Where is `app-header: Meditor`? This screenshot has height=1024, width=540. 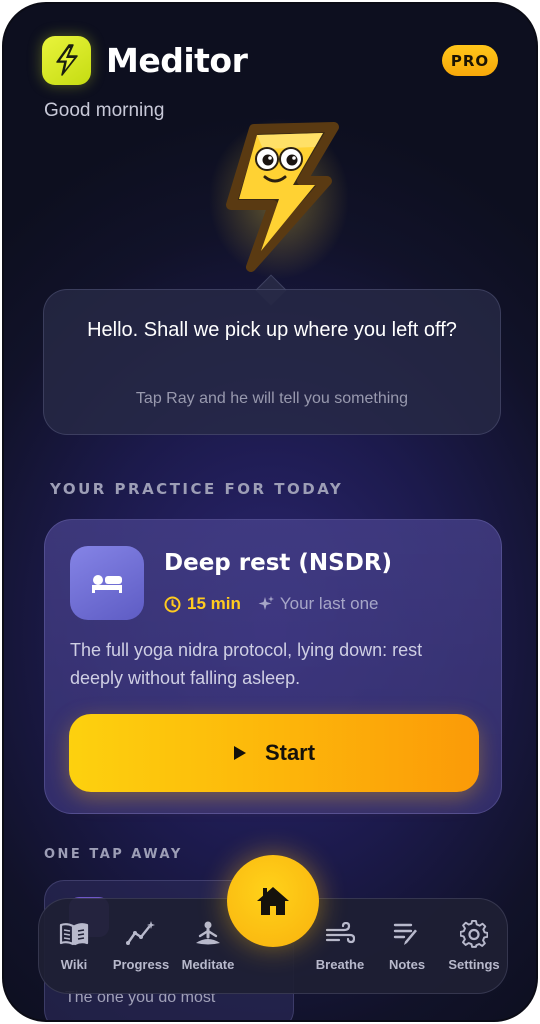 app-header: Meditor is located at coordinates (145, 60).